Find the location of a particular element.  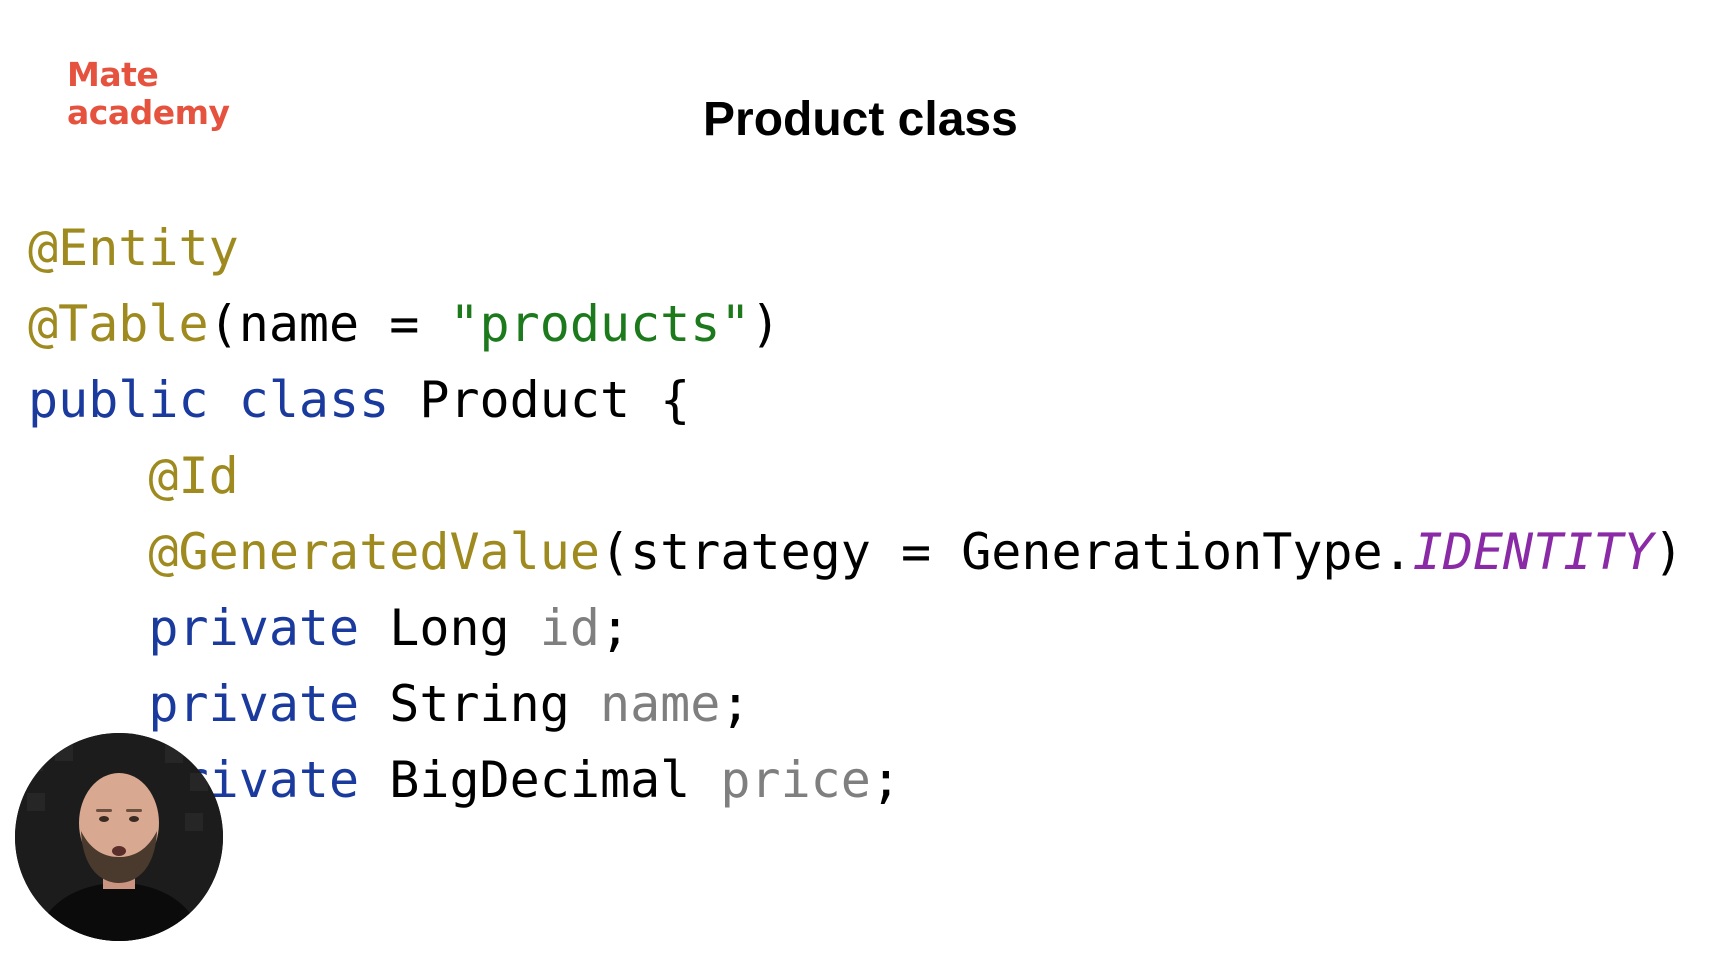

keyword-token: public class is located at coordinates (209, 400).